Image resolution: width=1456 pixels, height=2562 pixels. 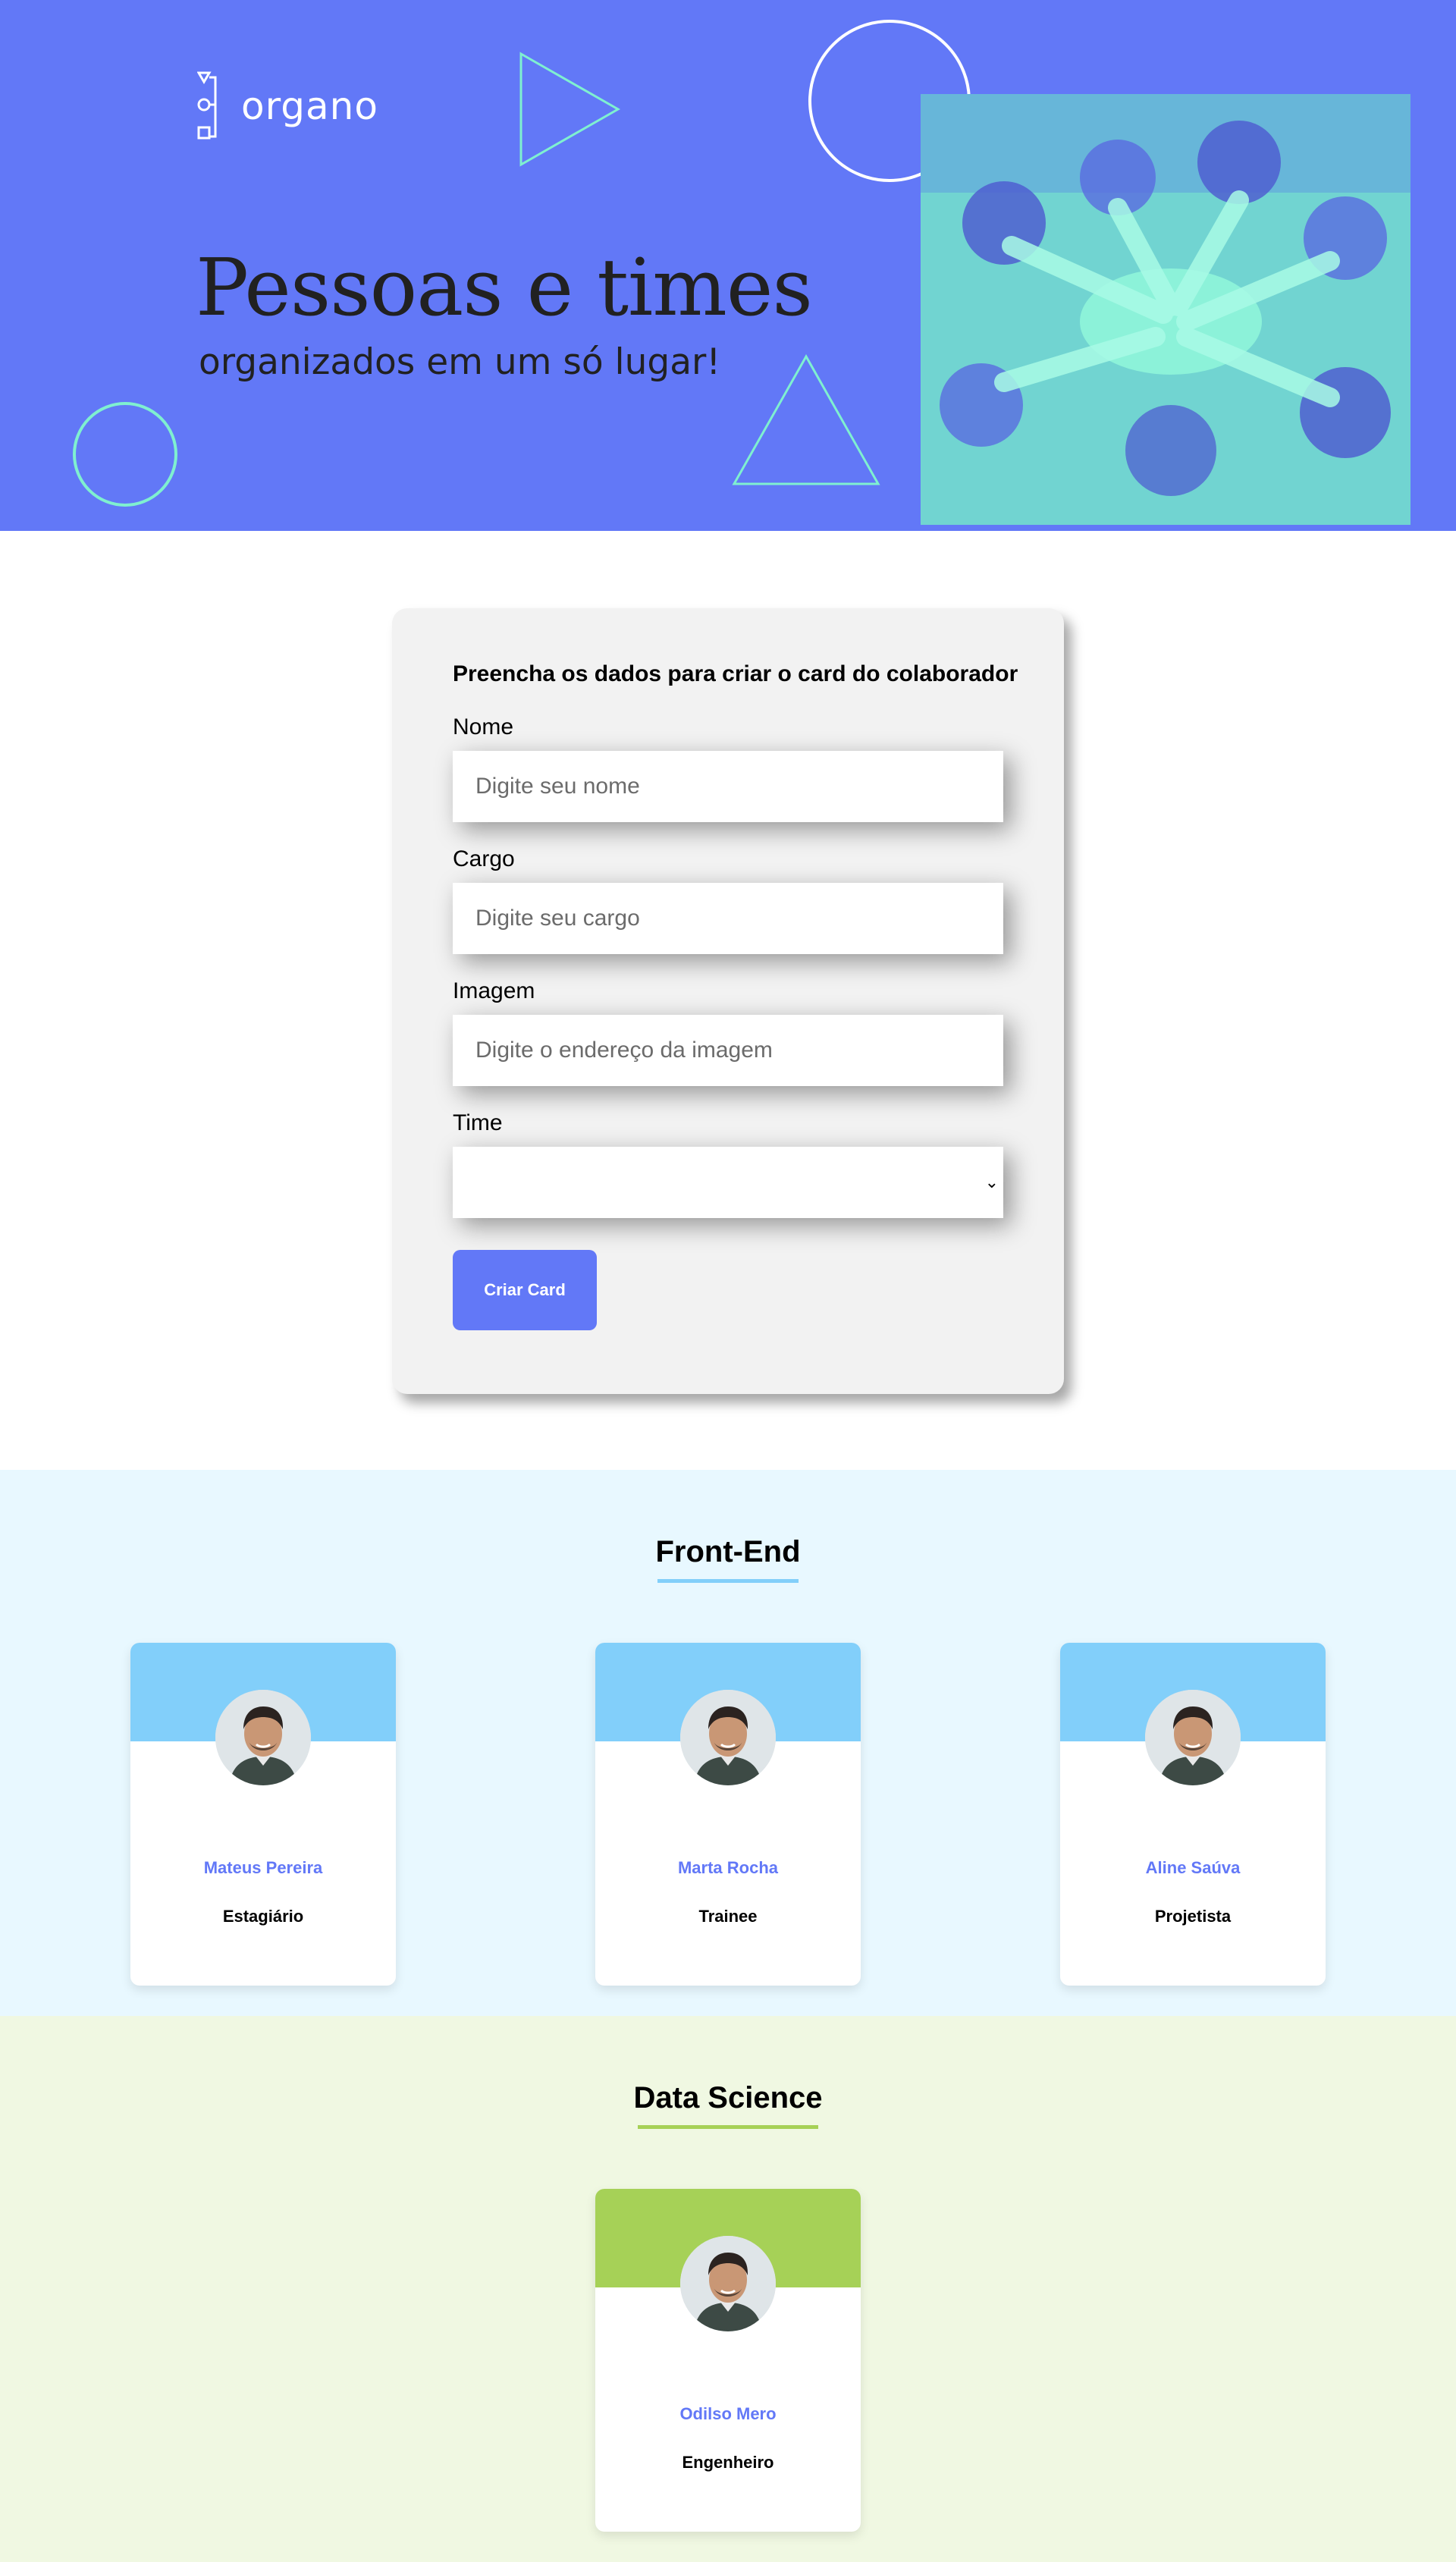 I want to click on member-card: Marta Rocha Trainee, so click(x=728, y=1814).